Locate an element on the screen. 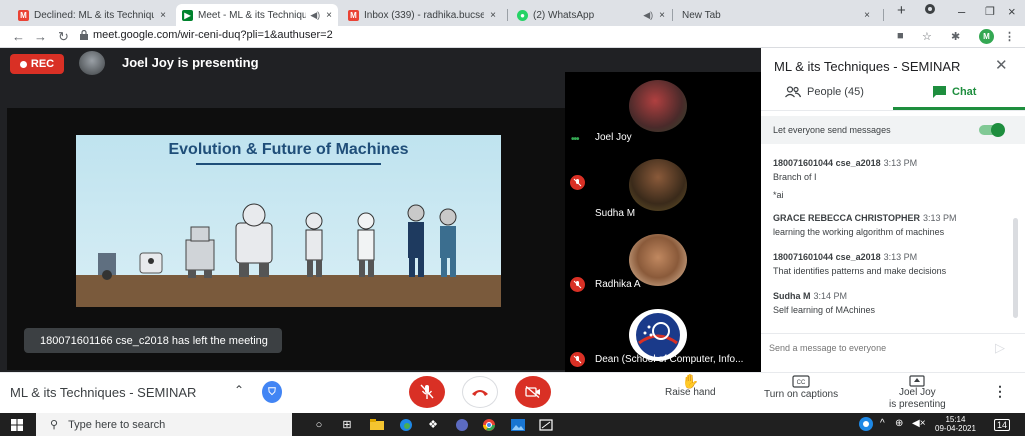 Image resolution: width=1025 pixels, height=436 pixels. window-close-icon: × is located at coordinates (1012, 11).